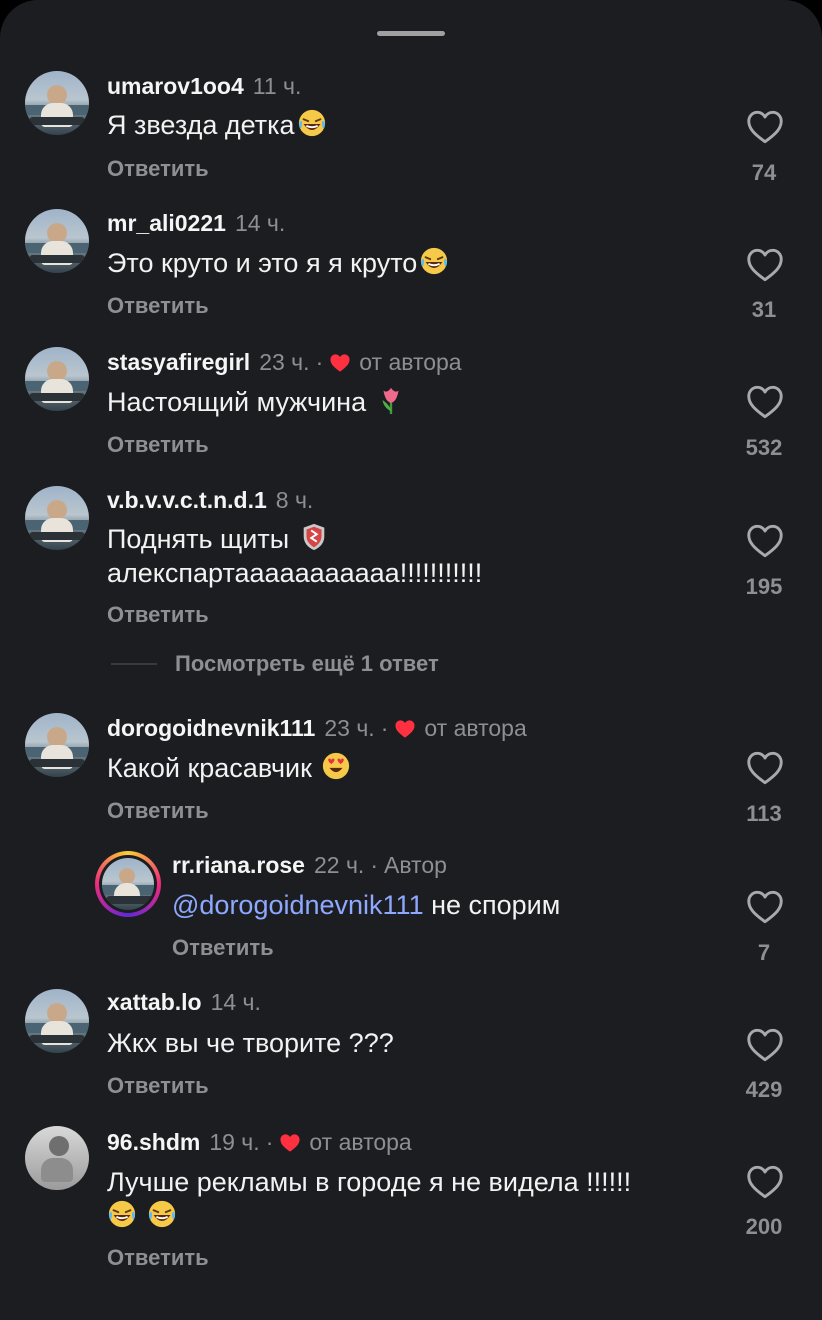 The image size is (822, 1320). I want to click on username: rr.riana.rose, so click(238, 865).